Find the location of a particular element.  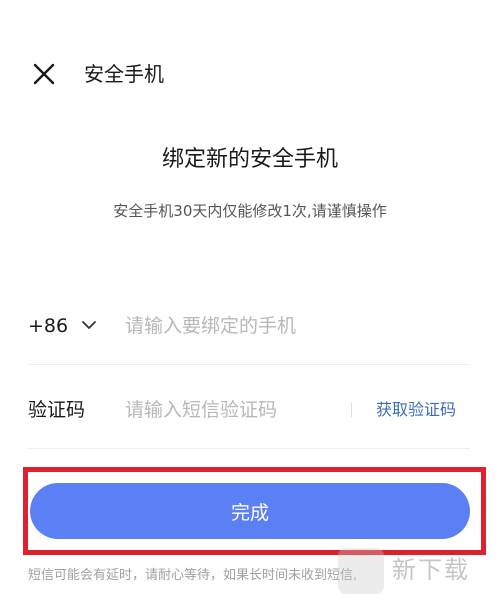

watermark-logo-icon is located at coordinates (361, 571).